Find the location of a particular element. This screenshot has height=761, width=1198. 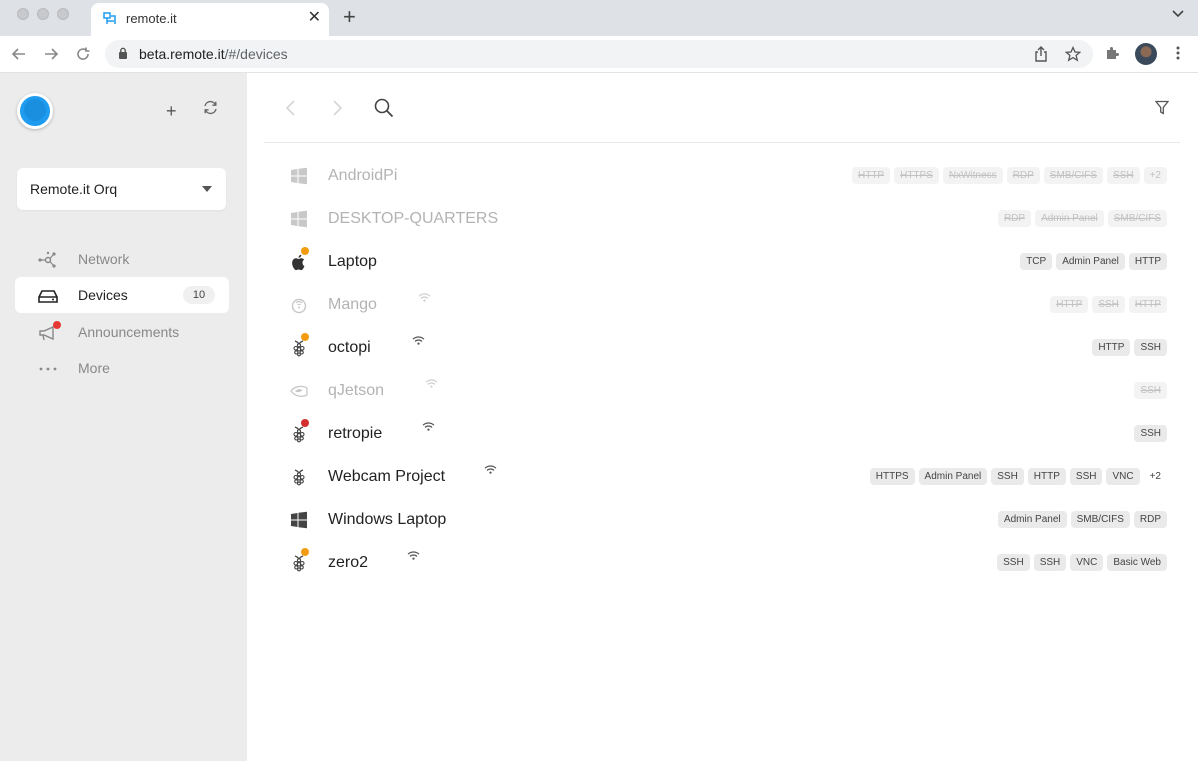

browser-tabstrip: remote.it ✕ + is located at coordinates (599, 18).